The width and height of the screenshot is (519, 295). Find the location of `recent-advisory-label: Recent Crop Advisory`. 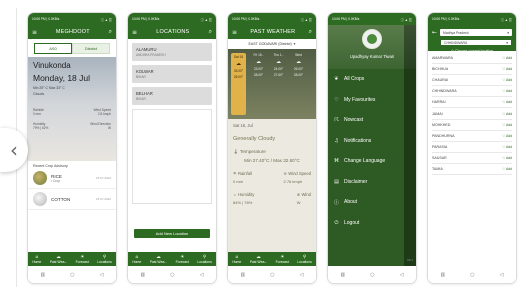

recent-advisory-label: Recent Crop Advisory is located at coordinates (50, 166).